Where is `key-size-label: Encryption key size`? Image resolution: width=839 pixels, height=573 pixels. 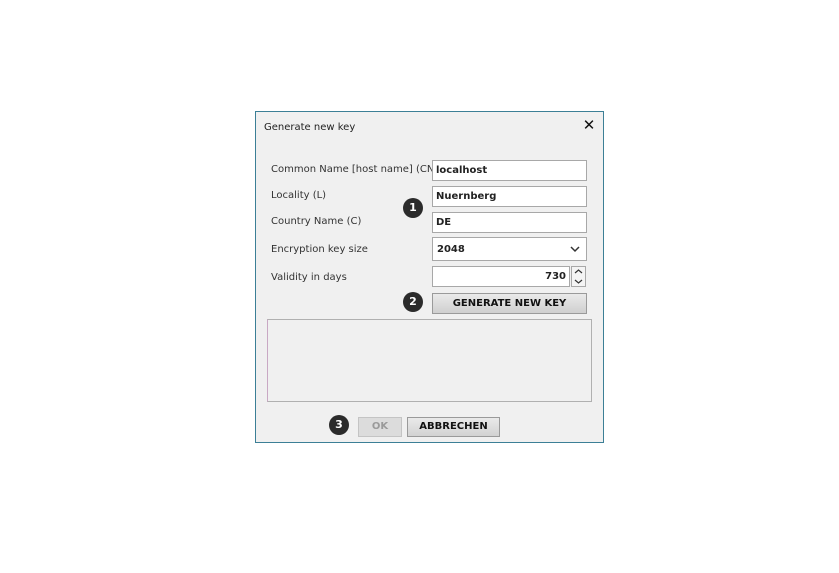 key-size-label: Encryption key size is located at coordinates (319, 249).